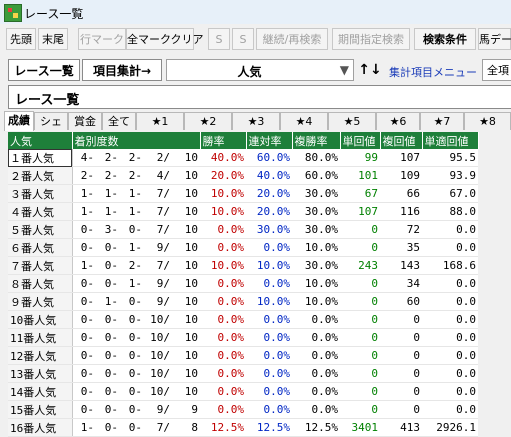 The height and width of the screenshot is (437, 511). Describe the element at coordinates (304, 121) in the screenshot. I see `tab-star4: ★4` at that location.